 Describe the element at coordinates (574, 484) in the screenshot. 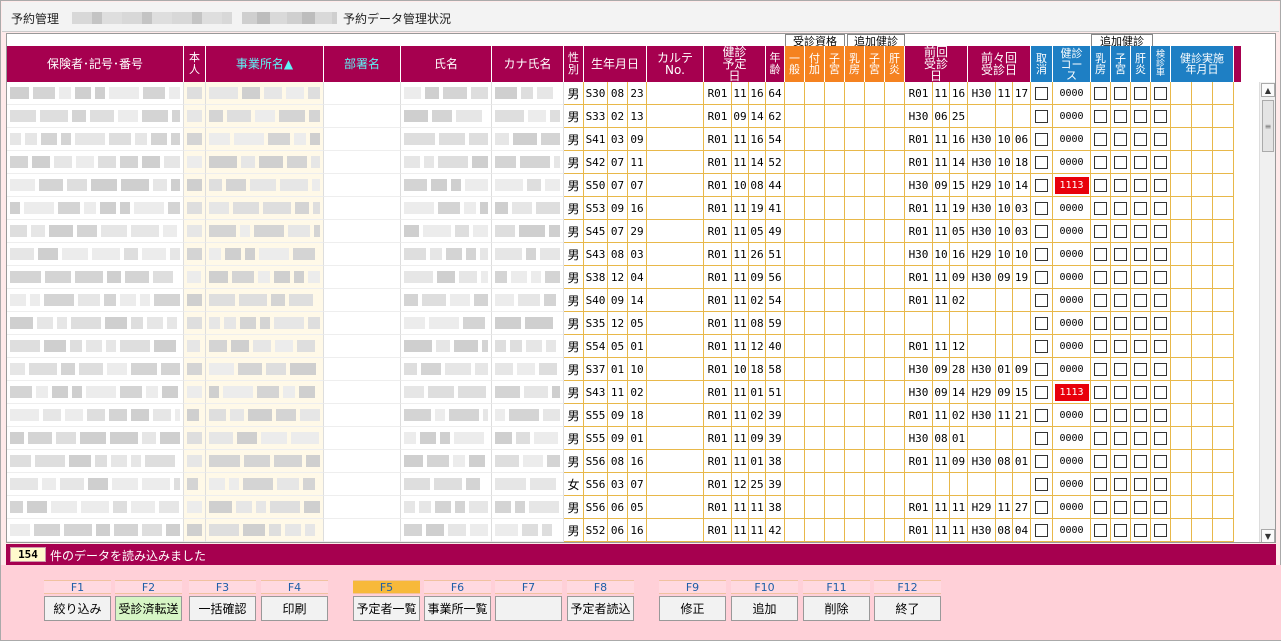

I see `sex-cell: 女` at that location.